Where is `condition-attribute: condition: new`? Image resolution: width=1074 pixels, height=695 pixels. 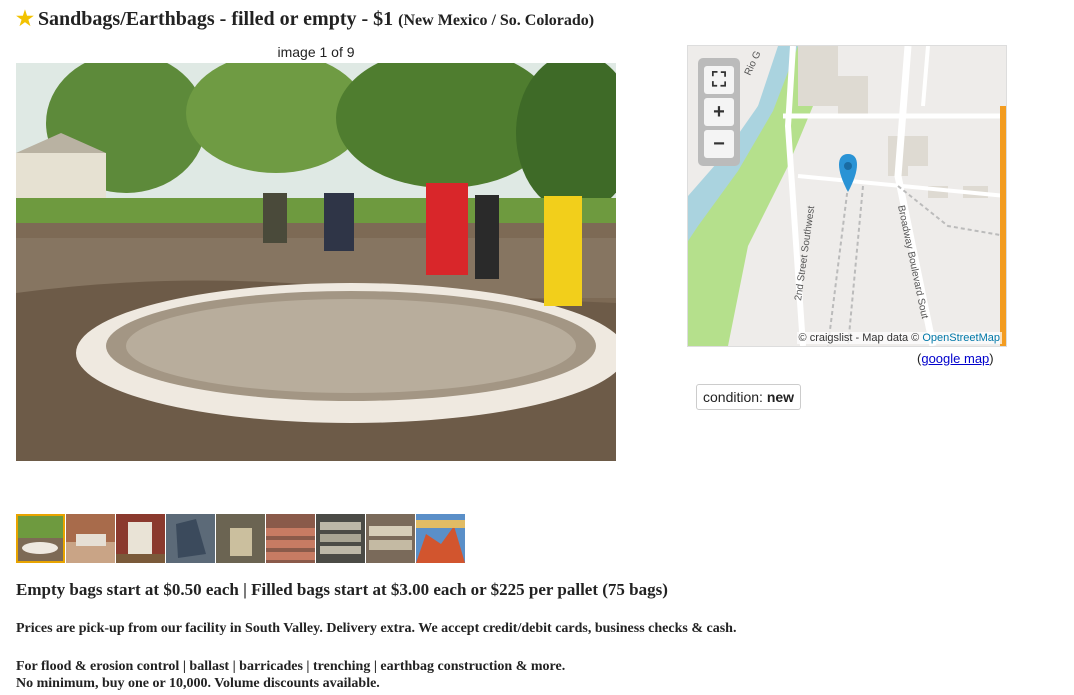
condition-attribute: condition: new is located at coordinates (749, 397).